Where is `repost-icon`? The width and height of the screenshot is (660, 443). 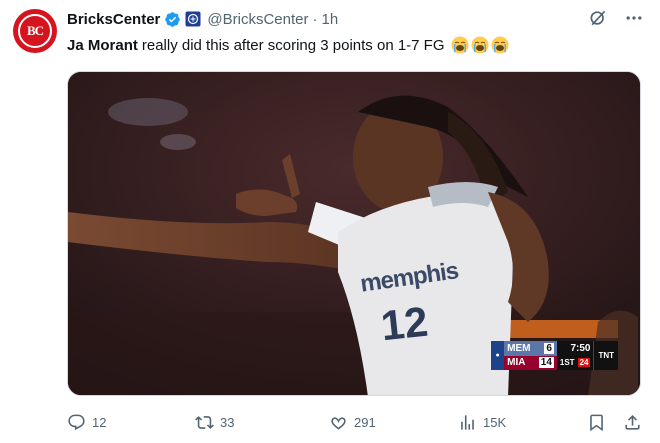 repost-icon is located at coordinates (204, 422).